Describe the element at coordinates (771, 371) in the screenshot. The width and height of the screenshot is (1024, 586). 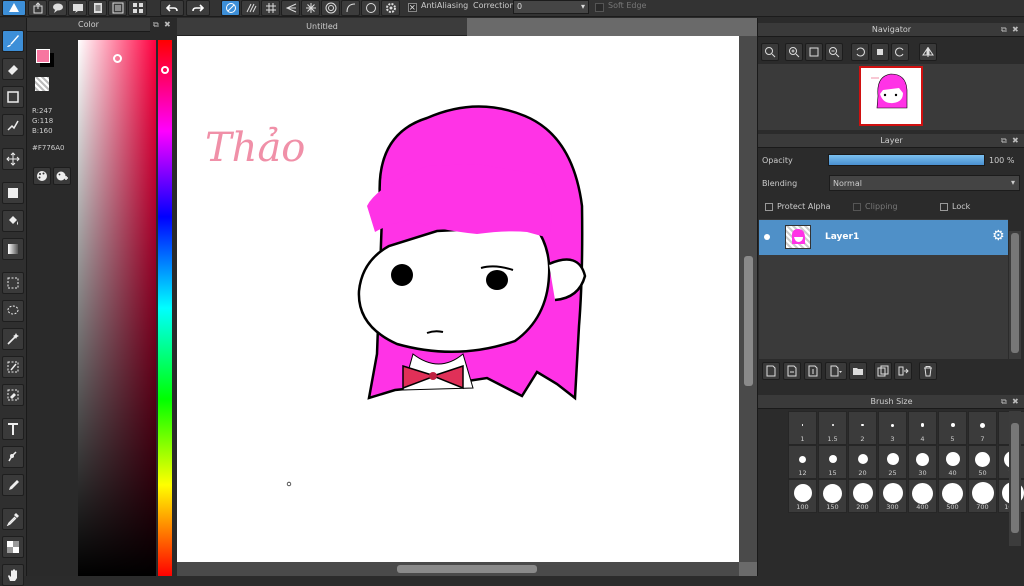
I see `new-layer-icon` at that location.